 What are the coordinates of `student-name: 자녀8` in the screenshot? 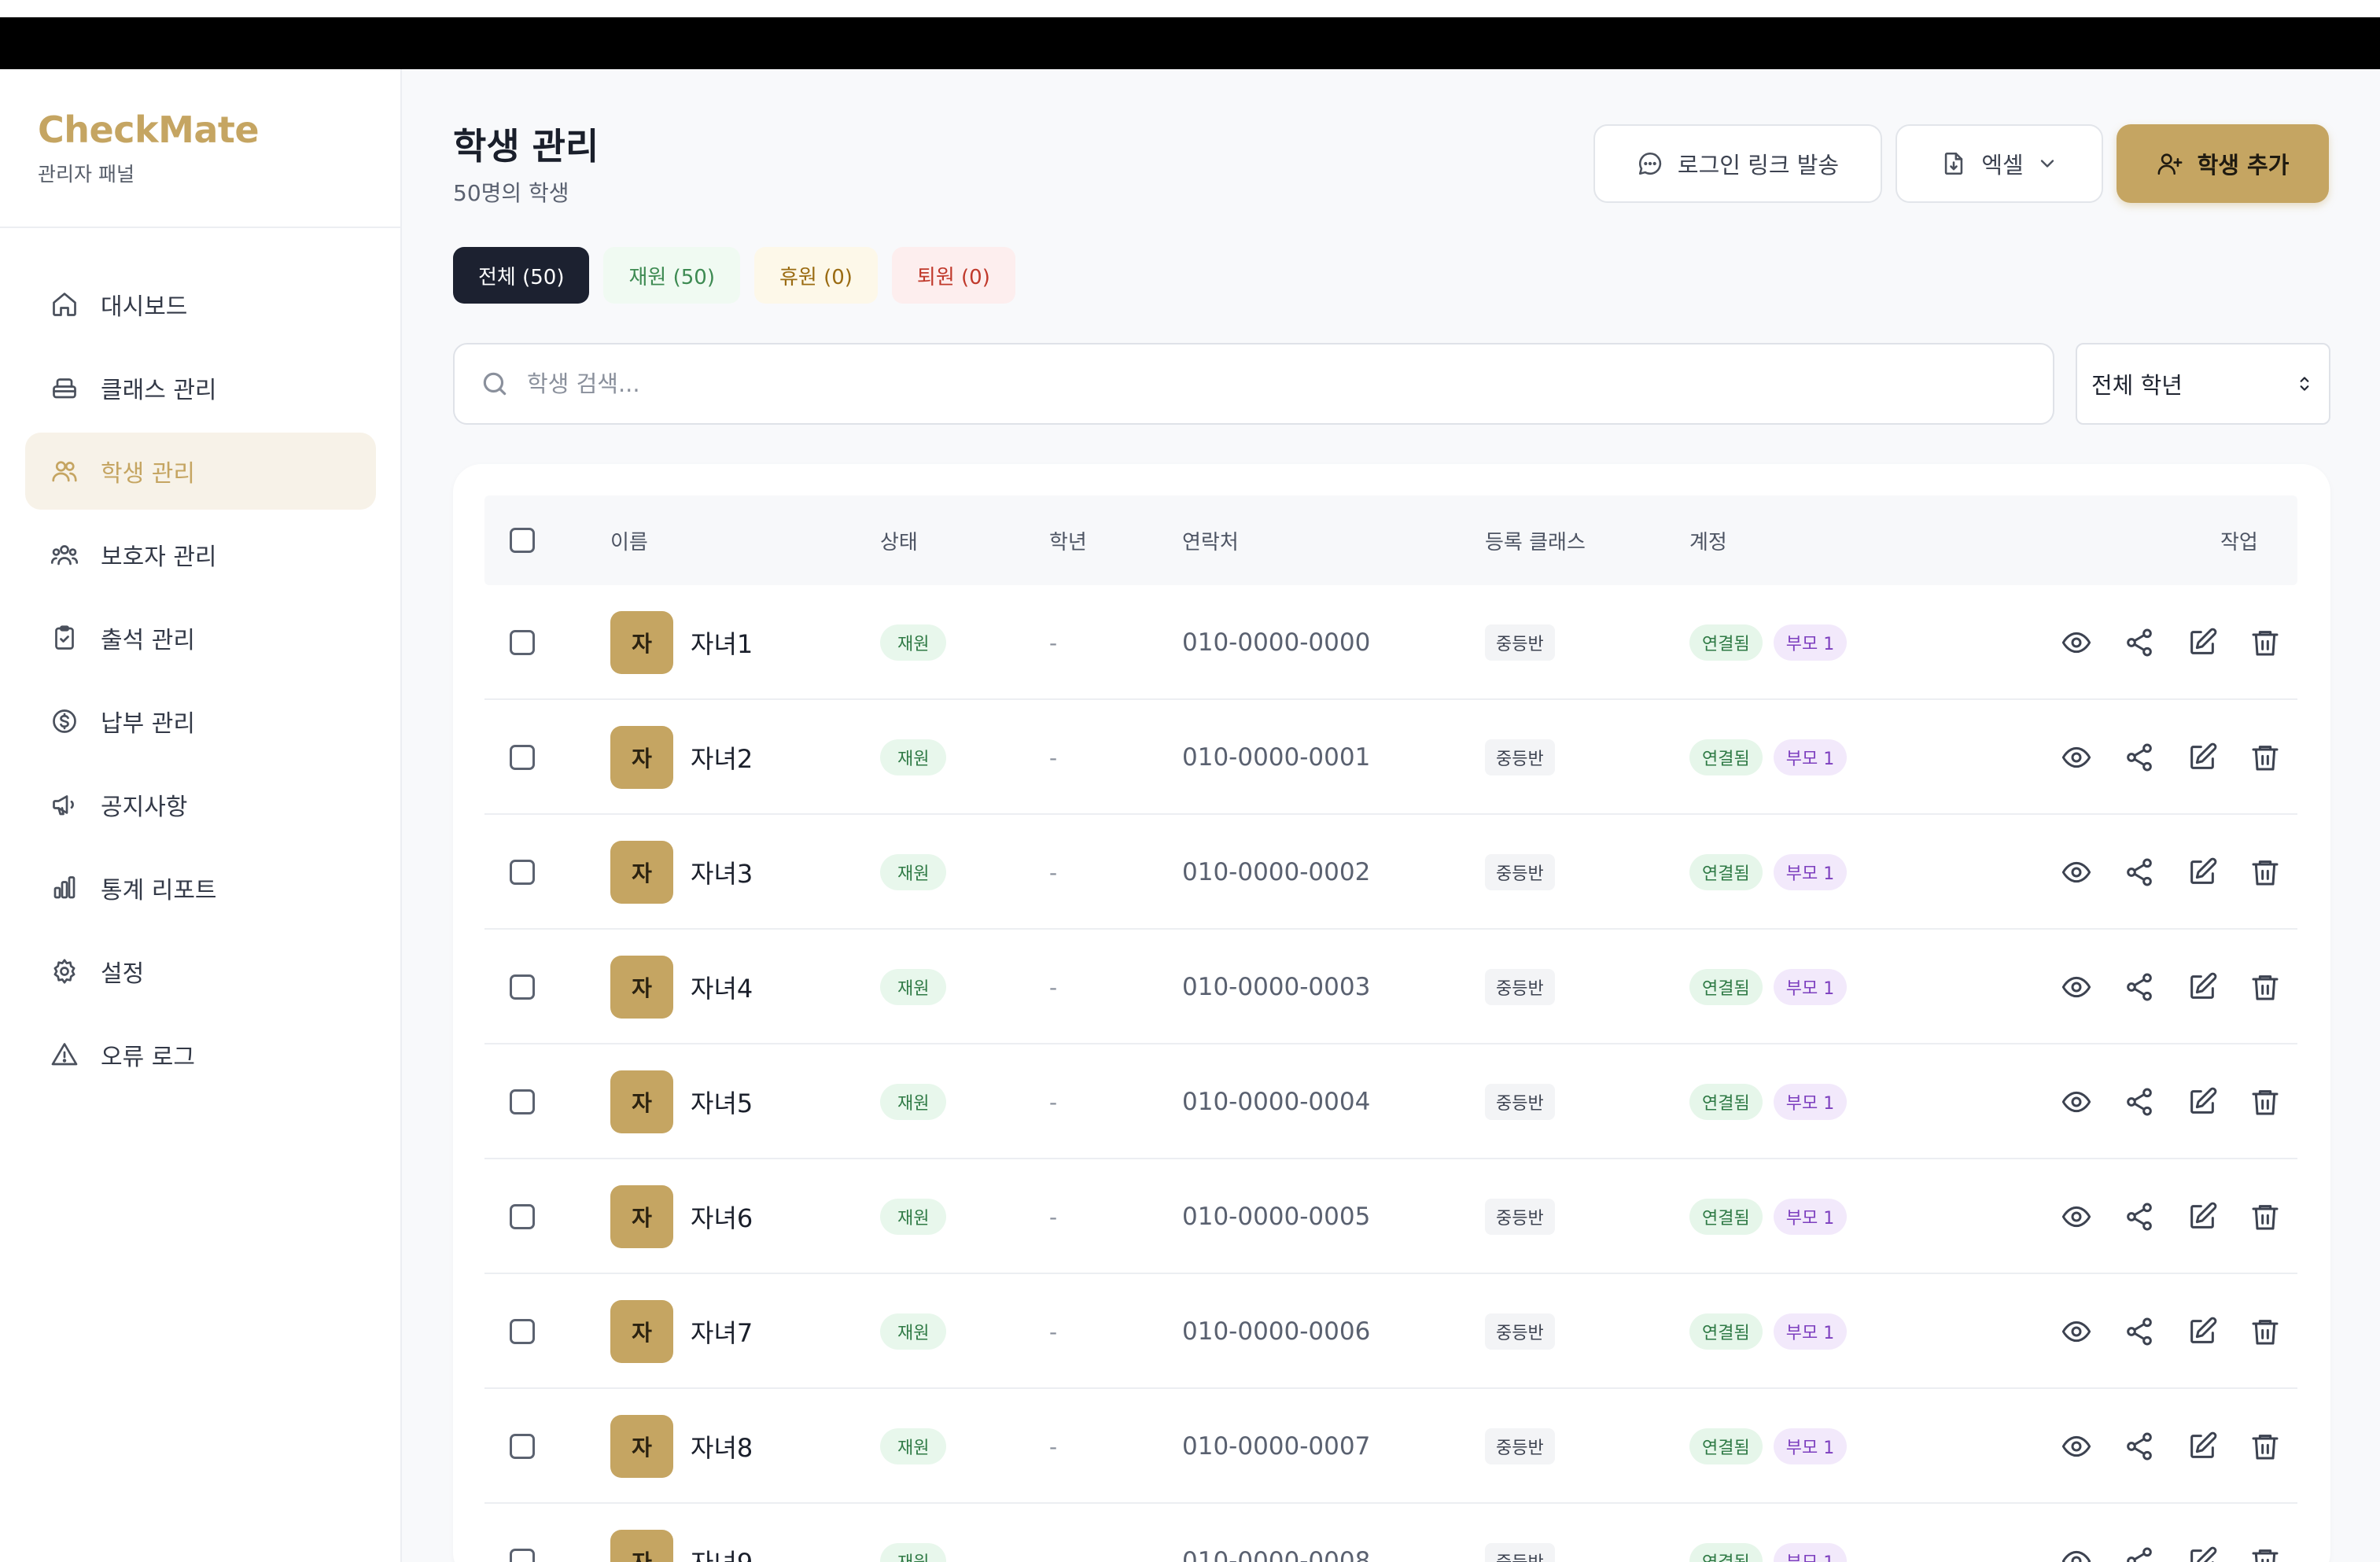 It's located at (722, 1446).